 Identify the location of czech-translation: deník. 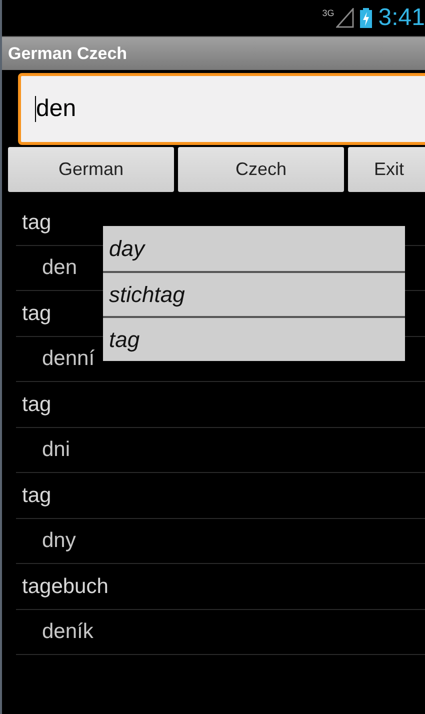
(55, 632).